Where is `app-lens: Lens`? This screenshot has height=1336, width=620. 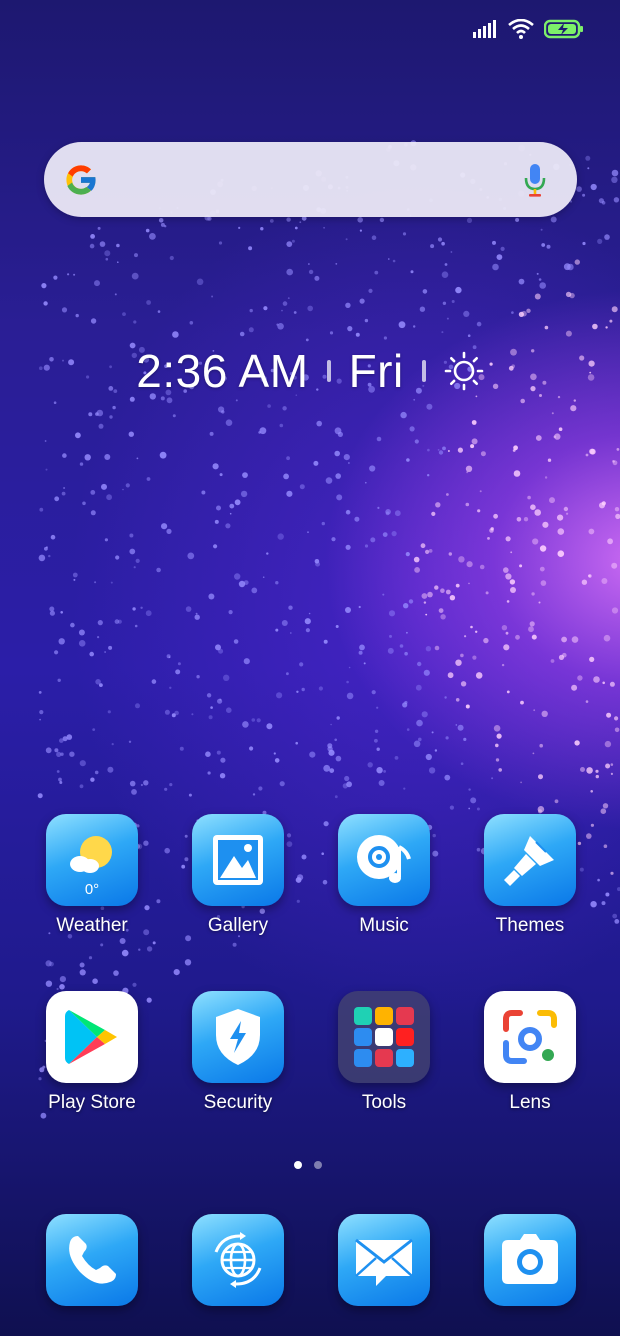
app-lens: Lens is located at coordinates (530, 1052).